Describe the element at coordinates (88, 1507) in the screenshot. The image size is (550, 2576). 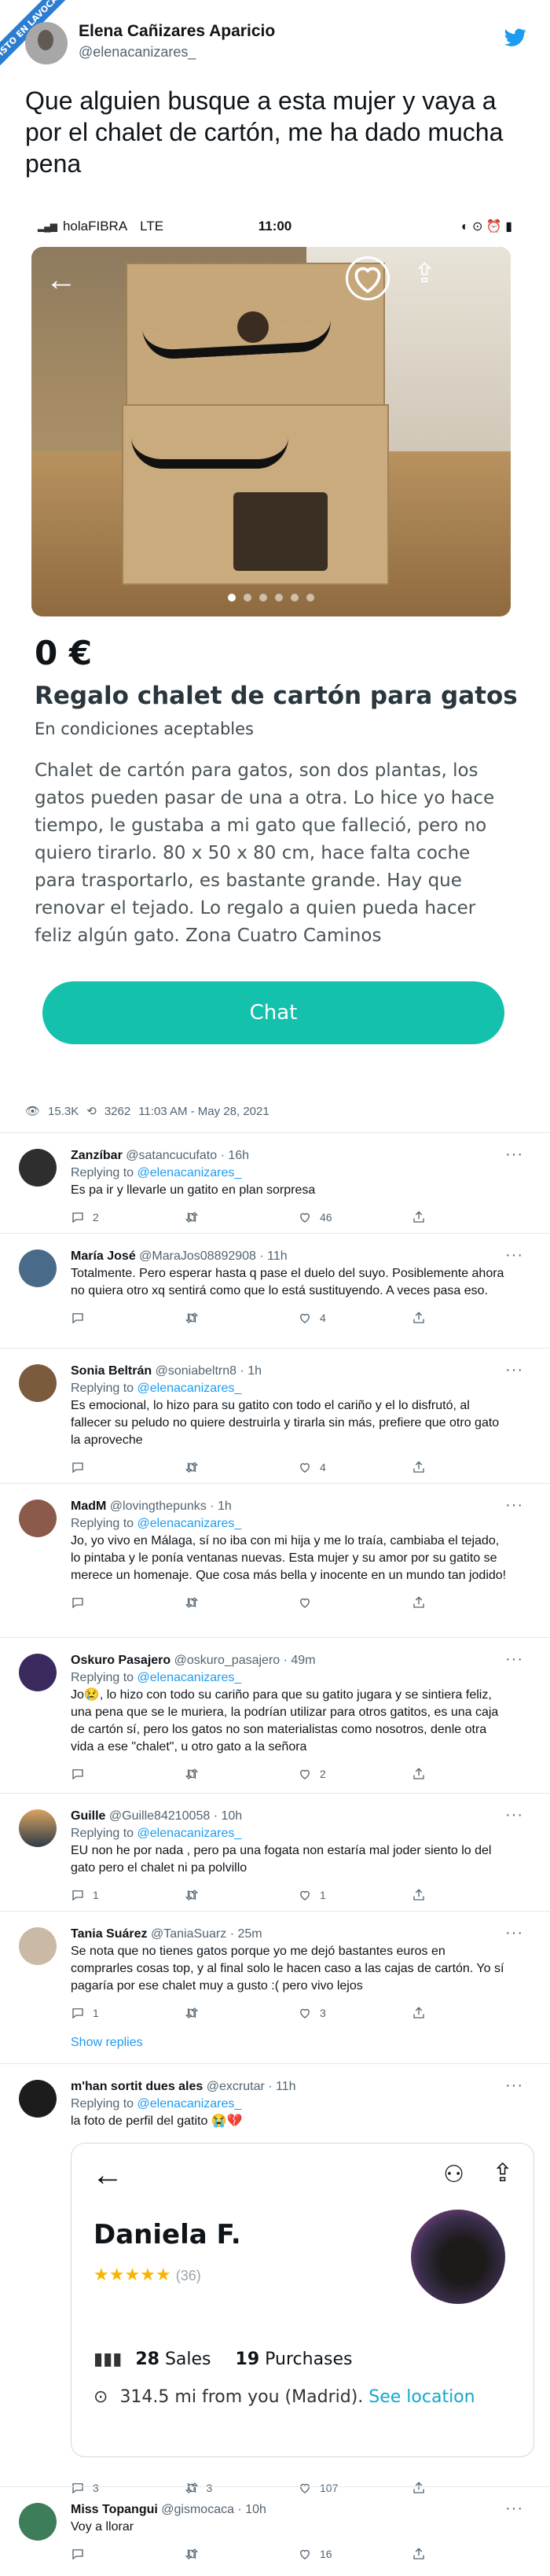
I see `reply-author: MadM` at that location.